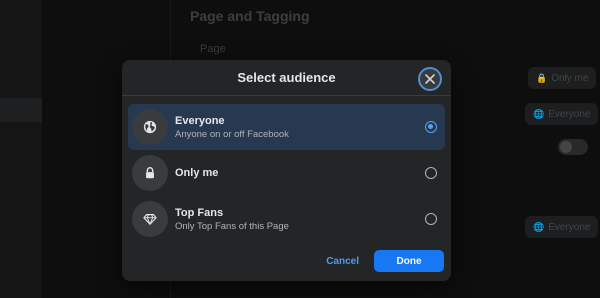 This screenshot has width=600, height=298. I want to click on background-section-heading: Page and Tagging, so click(250, 16).